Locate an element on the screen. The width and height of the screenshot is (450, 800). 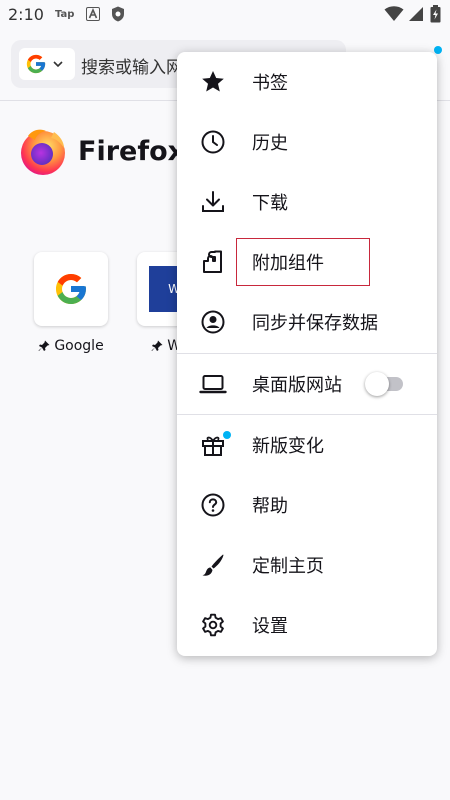
firefox-logo-icon is located at coordinates (43, 151).